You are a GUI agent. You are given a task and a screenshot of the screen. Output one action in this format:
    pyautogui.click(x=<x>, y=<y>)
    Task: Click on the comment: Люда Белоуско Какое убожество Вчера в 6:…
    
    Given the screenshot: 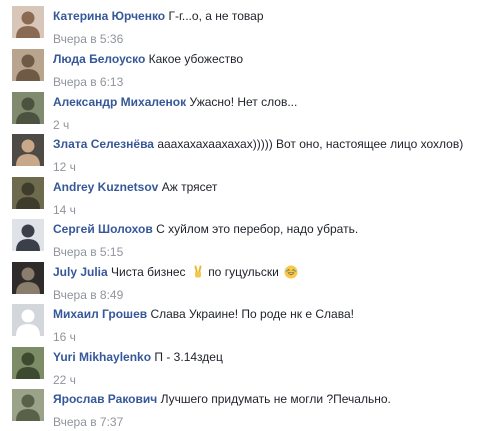 What is the action you would take?
    pyautogui.click(x=249, y=68)
    